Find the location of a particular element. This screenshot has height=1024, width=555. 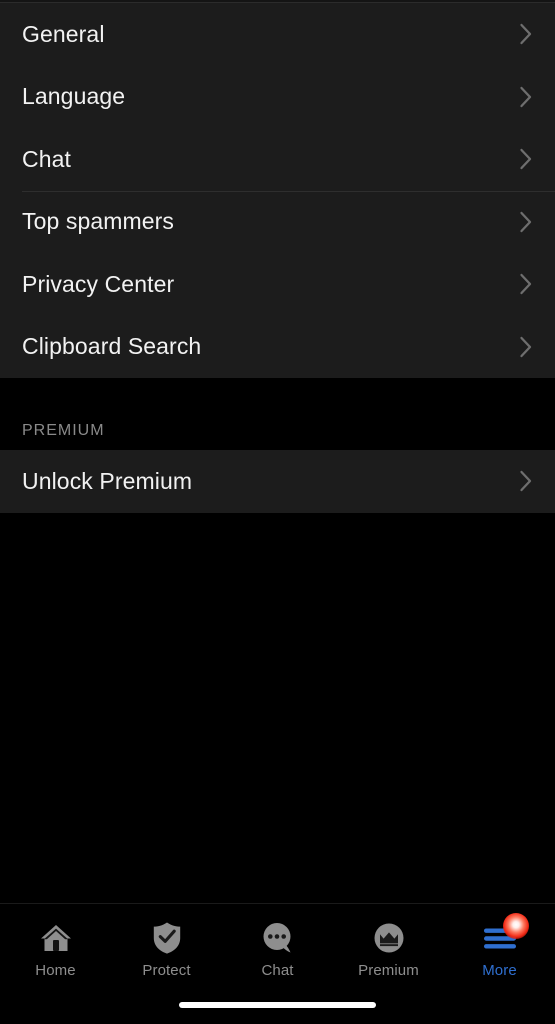

settings-row-label: Privacy Center is located at coordinates (98, 283).